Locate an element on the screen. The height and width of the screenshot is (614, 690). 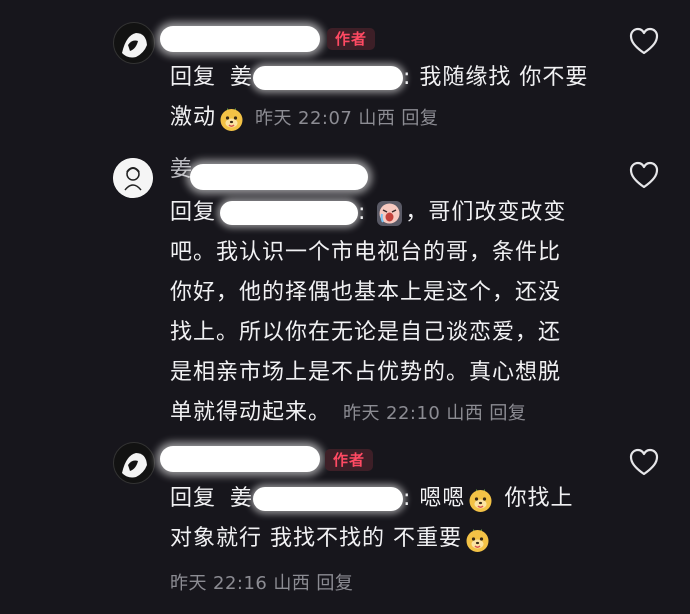
comment-meta: 昨天 22:16 山西 回复 is located at coordinates (264, 583).